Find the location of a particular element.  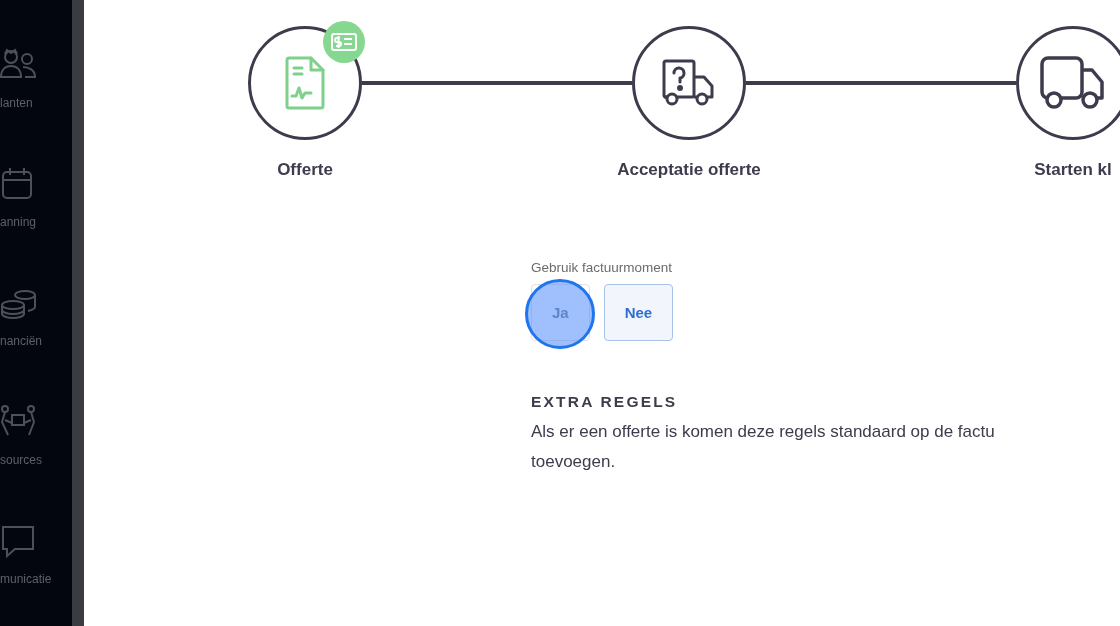

truck-question-icon is located at coordinates (689, 83).